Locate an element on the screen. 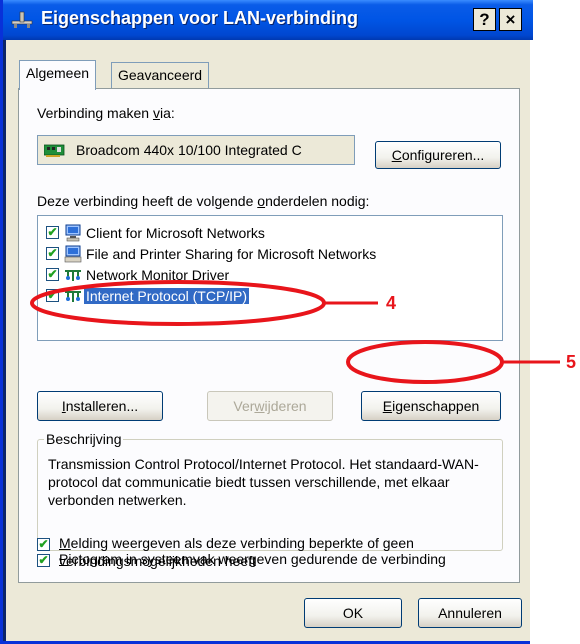 This screenshot has width=580, height=644. properties-button: Eigenschappen is located at coordinates (431, 406).